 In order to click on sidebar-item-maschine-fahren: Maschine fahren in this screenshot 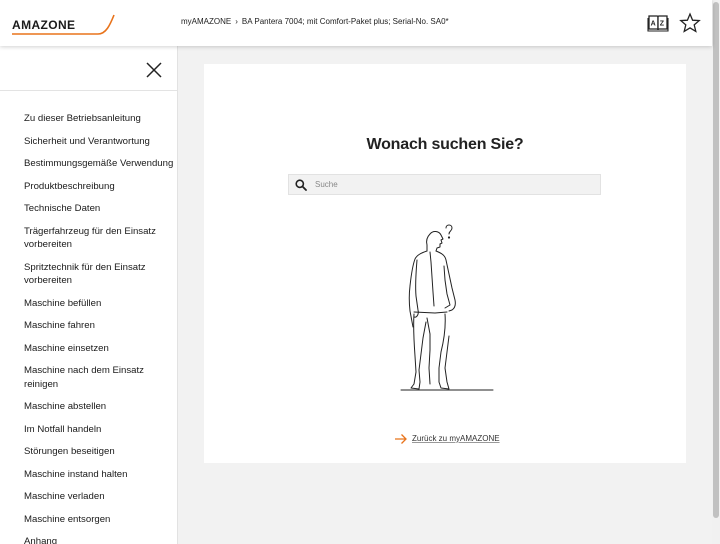, I will do `click(99, 326)`.